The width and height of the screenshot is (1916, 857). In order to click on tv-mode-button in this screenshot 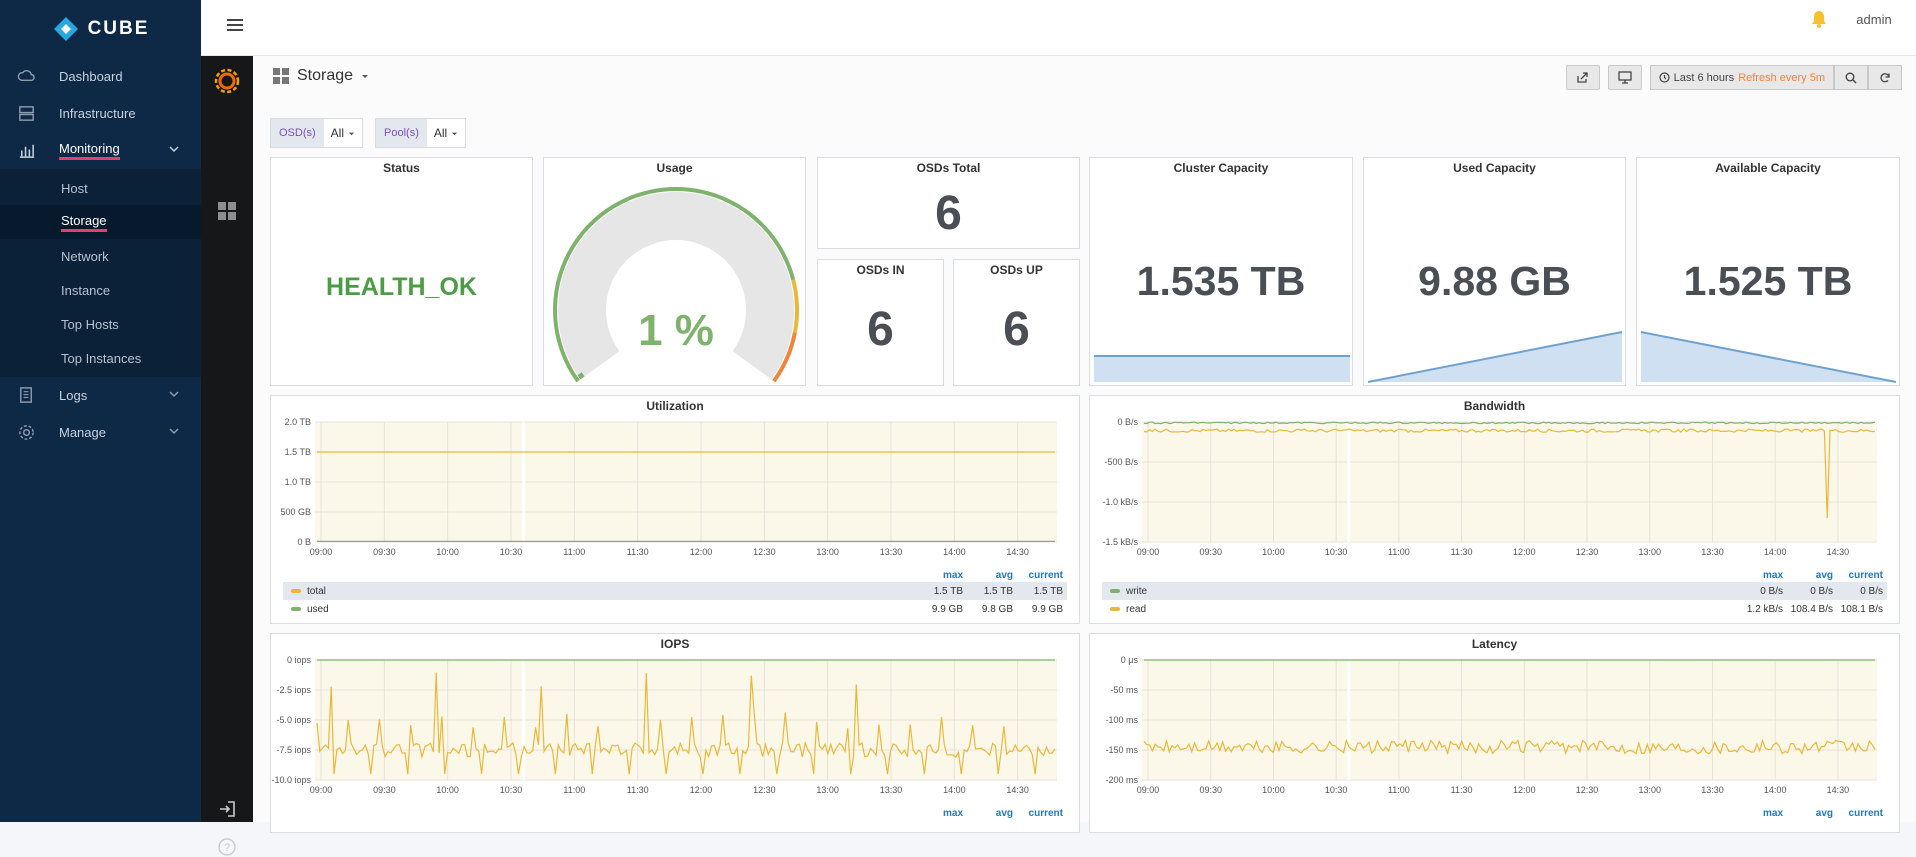, I will do `click(1625, 77)`.